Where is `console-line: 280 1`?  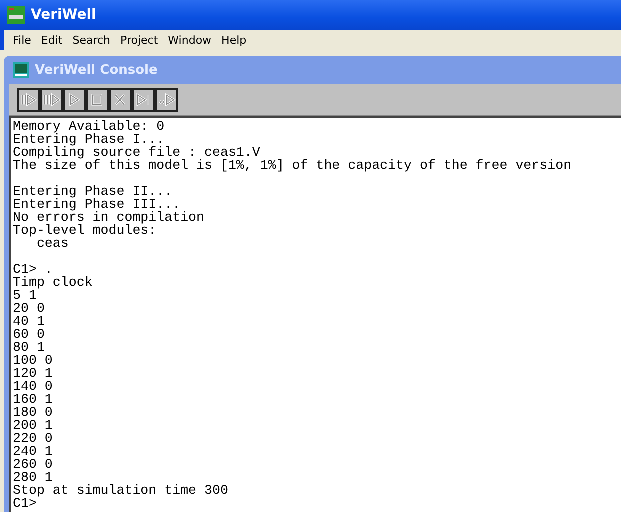
console-line: 280 1 is located at coordinates (33, 477).